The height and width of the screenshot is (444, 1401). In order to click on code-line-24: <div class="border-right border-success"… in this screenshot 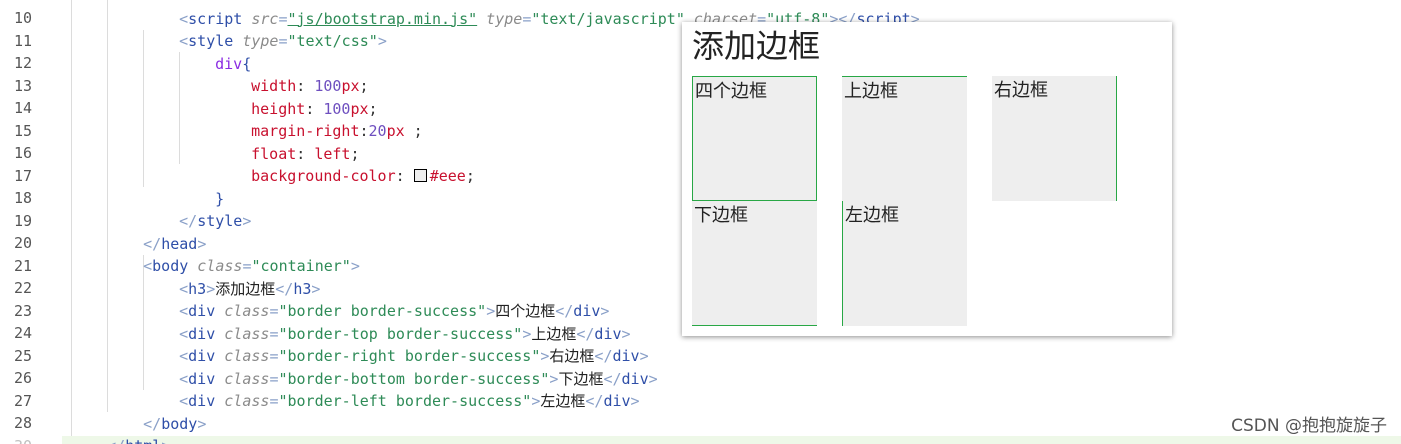, I will do `click(395, 343)`.